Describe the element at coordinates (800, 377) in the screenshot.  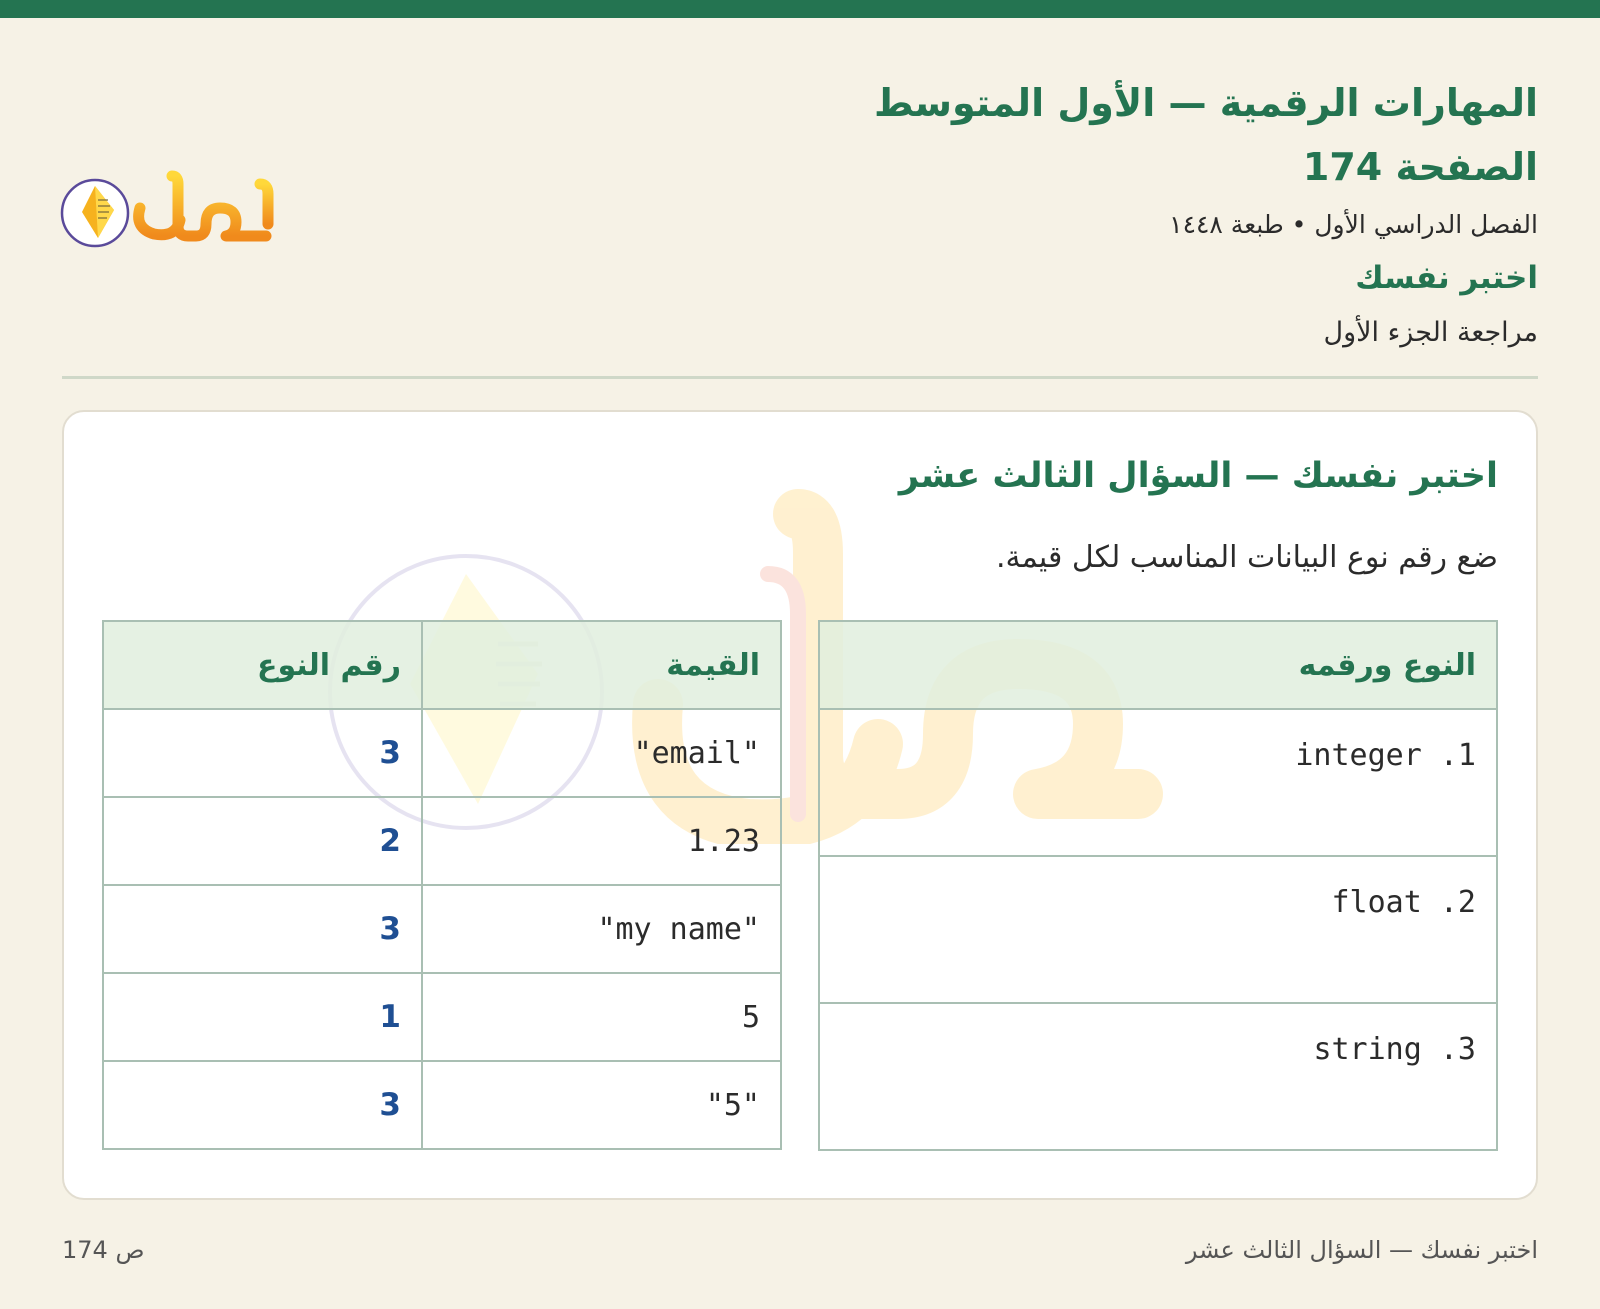
I see `header-divider` at that location.